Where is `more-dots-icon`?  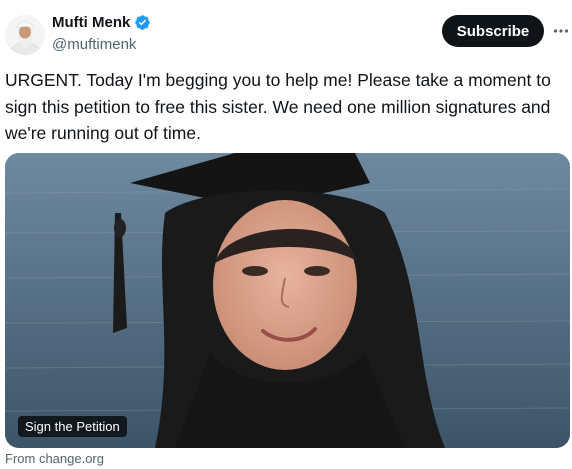
more-dots-icon is located at coordinates (561, 31).